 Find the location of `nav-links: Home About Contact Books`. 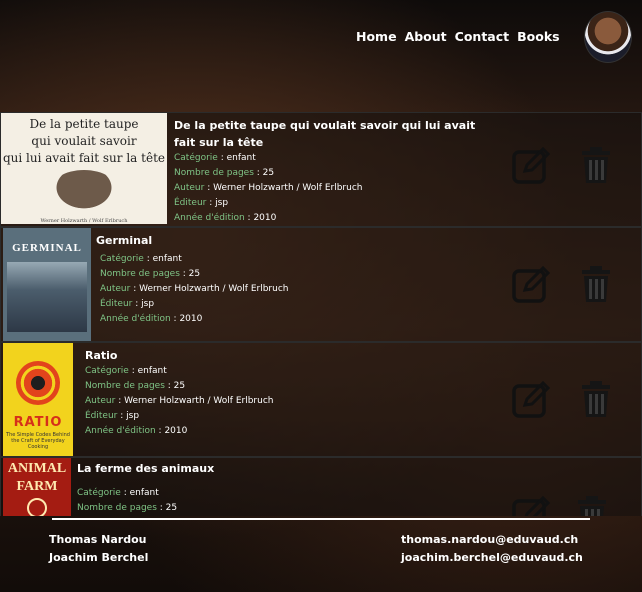

nav-links: Home About Contact Books is located at coordinates (458, 36).